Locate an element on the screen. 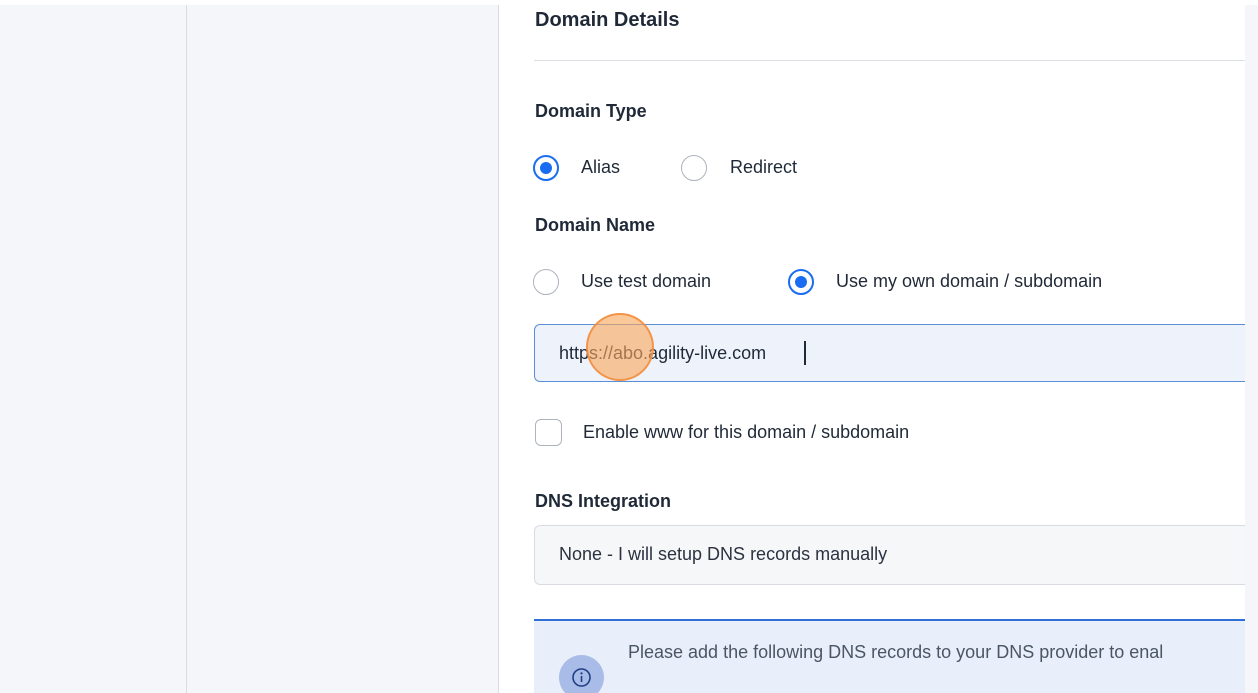  domain-type-redirect-label: Redirect is located at coordinates (763, 167).